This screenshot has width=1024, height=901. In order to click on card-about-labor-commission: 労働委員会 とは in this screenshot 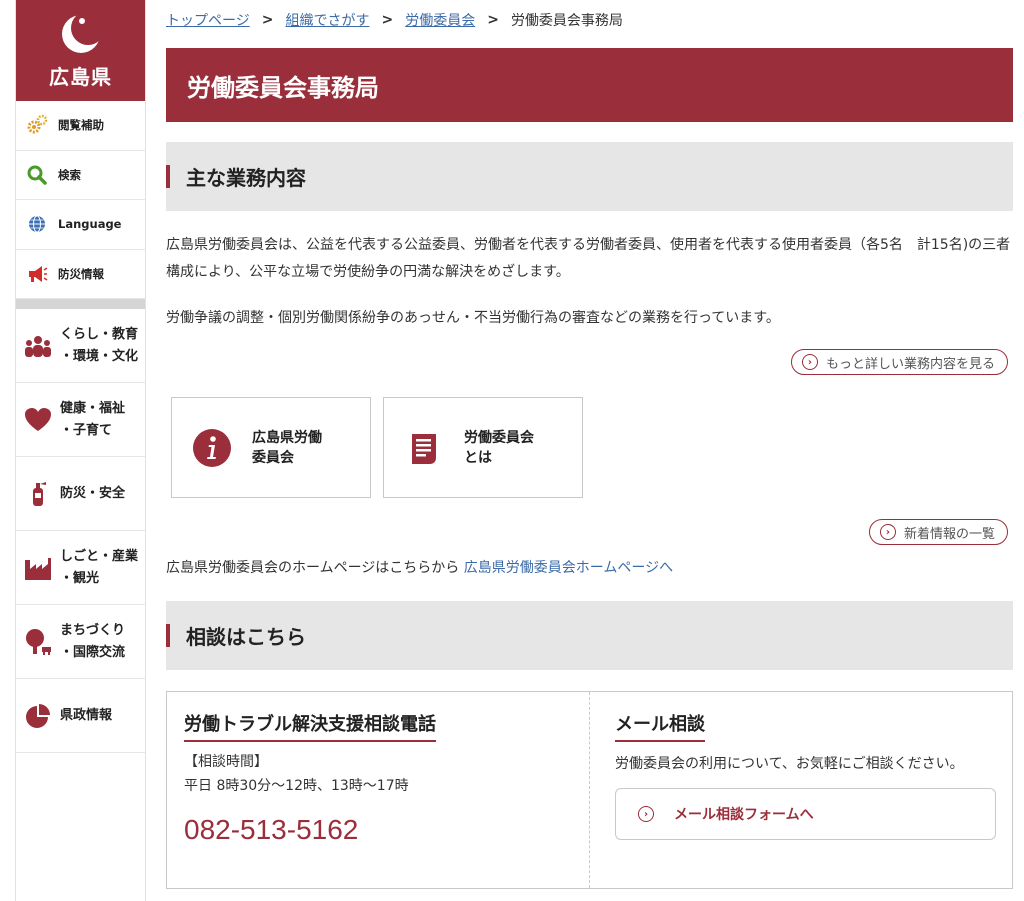, I will do `click(483, 447)`.